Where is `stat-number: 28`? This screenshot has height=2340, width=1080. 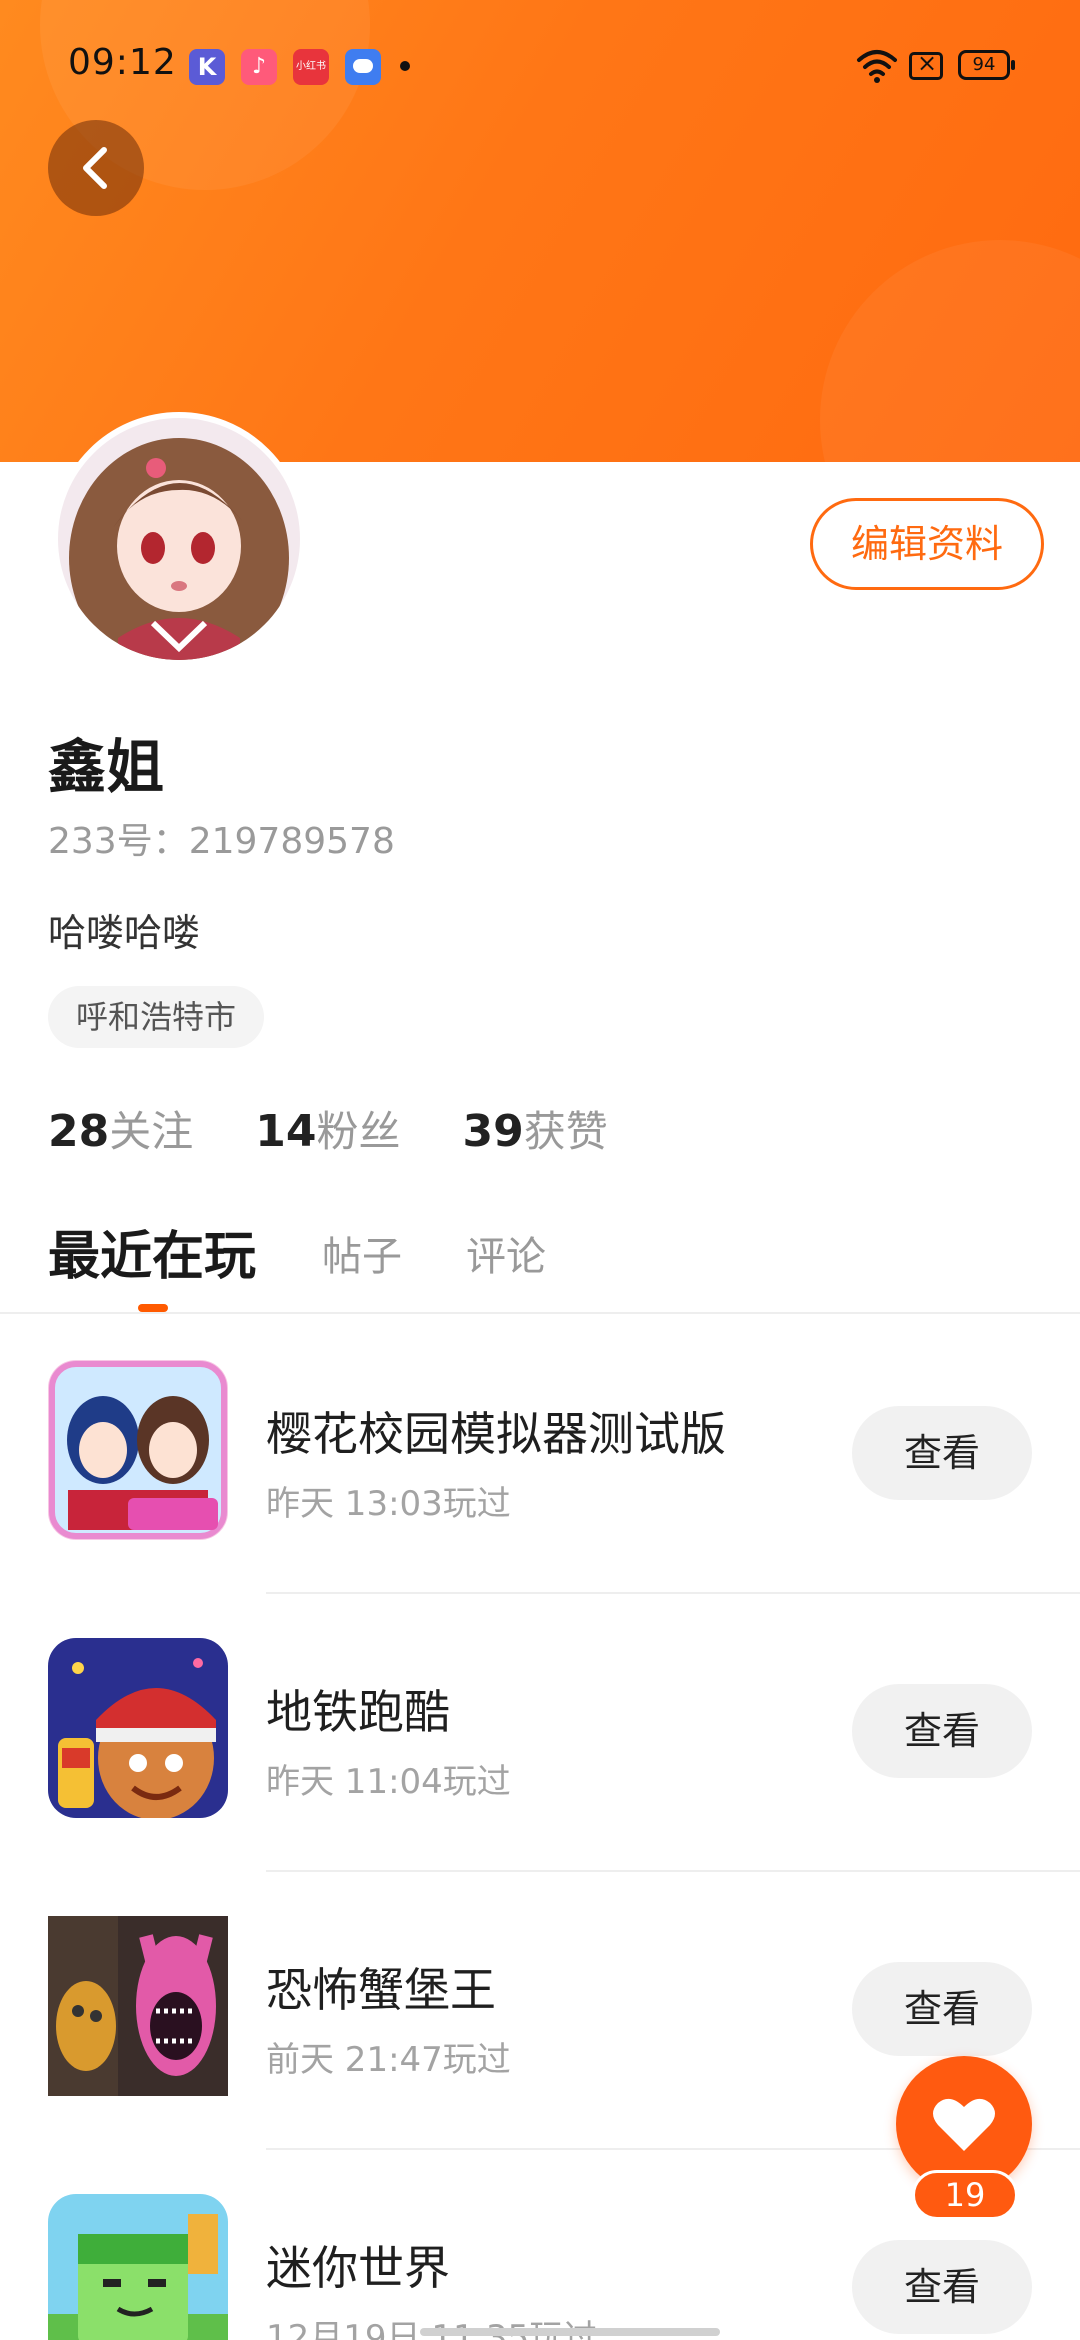
stat-number: 28 is located at coordinates (79, 1131).